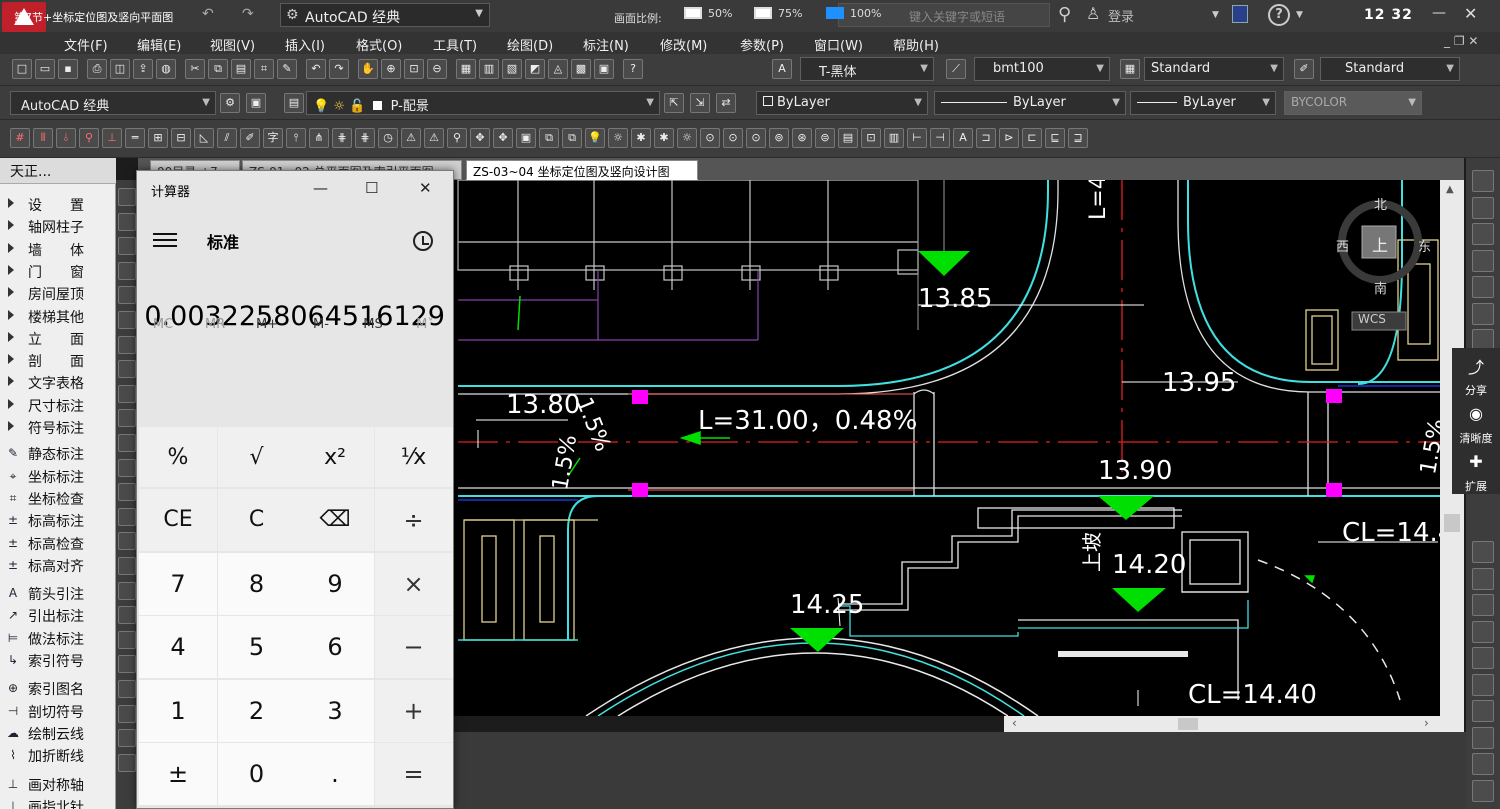  Describe the element at coordinates (1476, 414) in the screenshot. I see `eye-icon: ◉` at that location.